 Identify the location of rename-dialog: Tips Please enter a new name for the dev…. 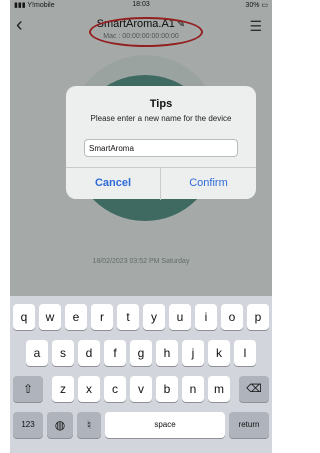
(161, 143).